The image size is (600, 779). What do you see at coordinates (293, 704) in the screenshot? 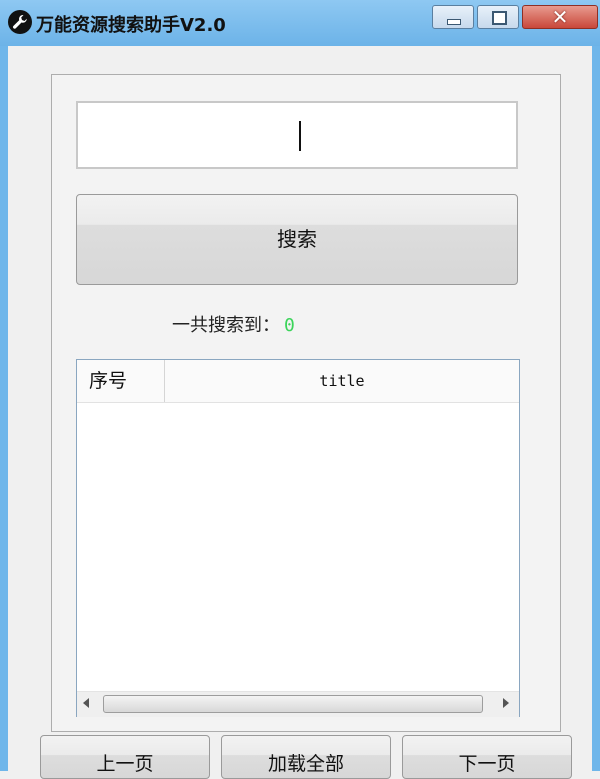
I see `scrollbar-thumb` at bounding box center [293, 704].